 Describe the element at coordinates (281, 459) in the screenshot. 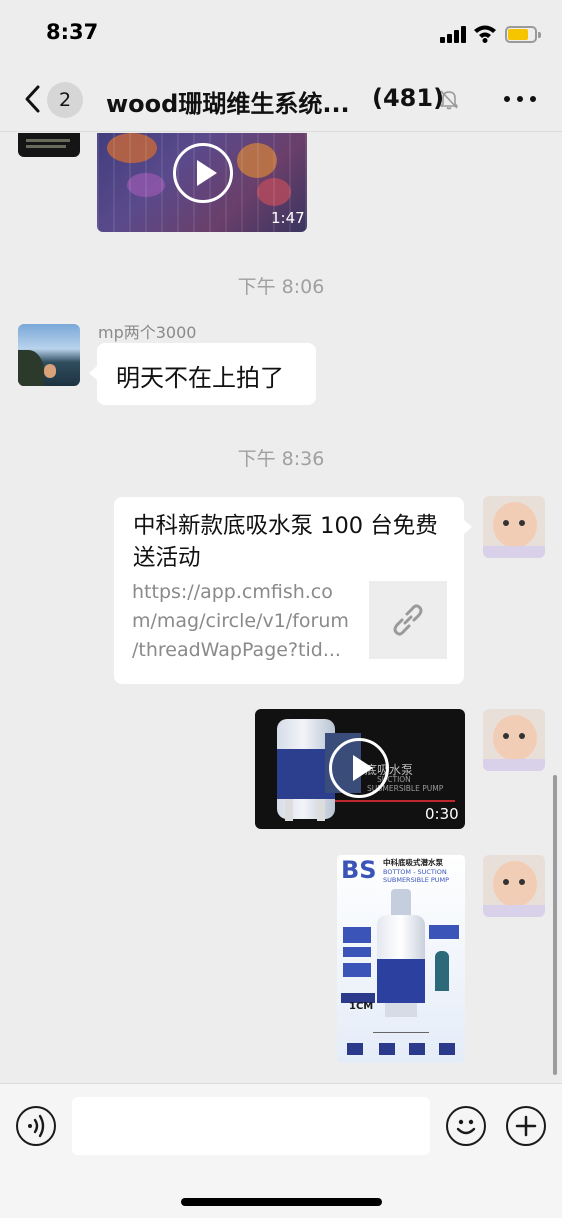

I see `message-timestamp: 下午 8:36` at that location.